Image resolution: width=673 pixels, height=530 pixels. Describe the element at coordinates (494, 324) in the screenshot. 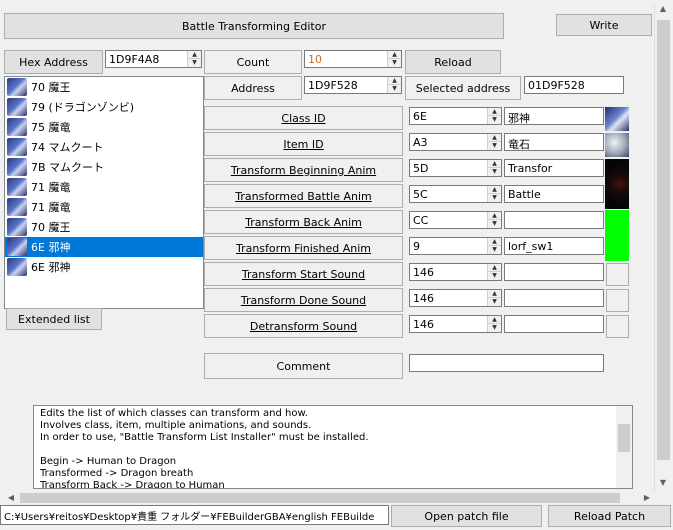

I see `detransform-sound-spinner: ▲ ▼` at that location.